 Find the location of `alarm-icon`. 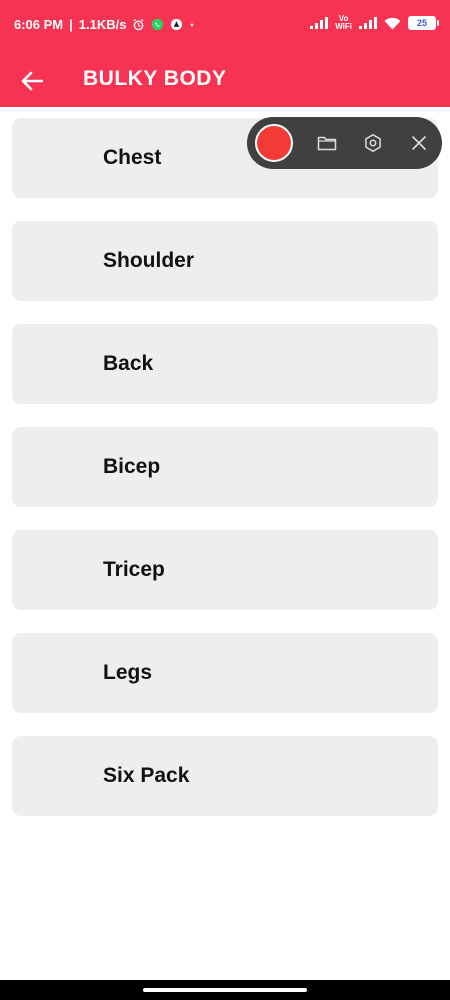

alarm-icon is located at coordinates (138, 24).